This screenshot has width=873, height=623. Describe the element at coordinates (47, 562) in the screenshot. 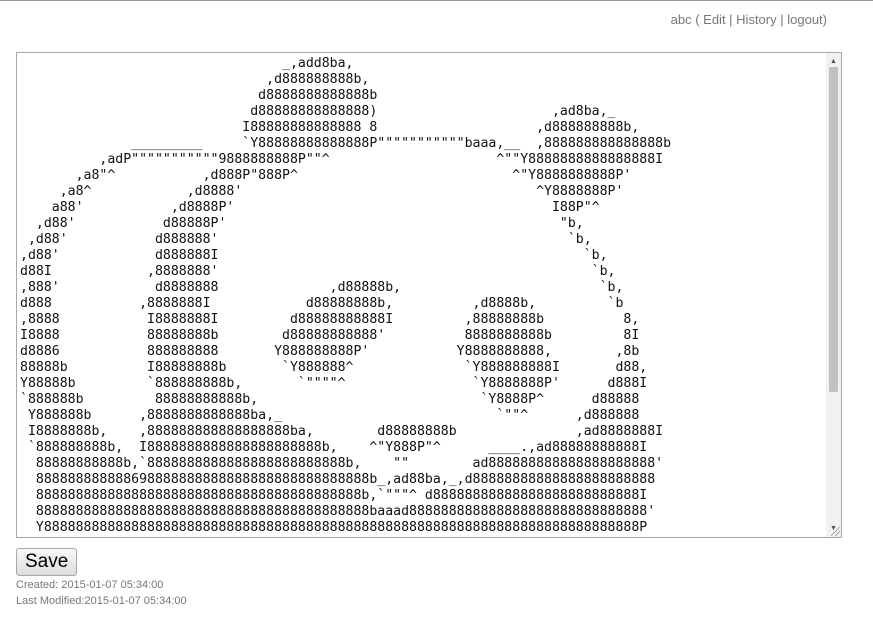

I see `save-button: Save` at that location.